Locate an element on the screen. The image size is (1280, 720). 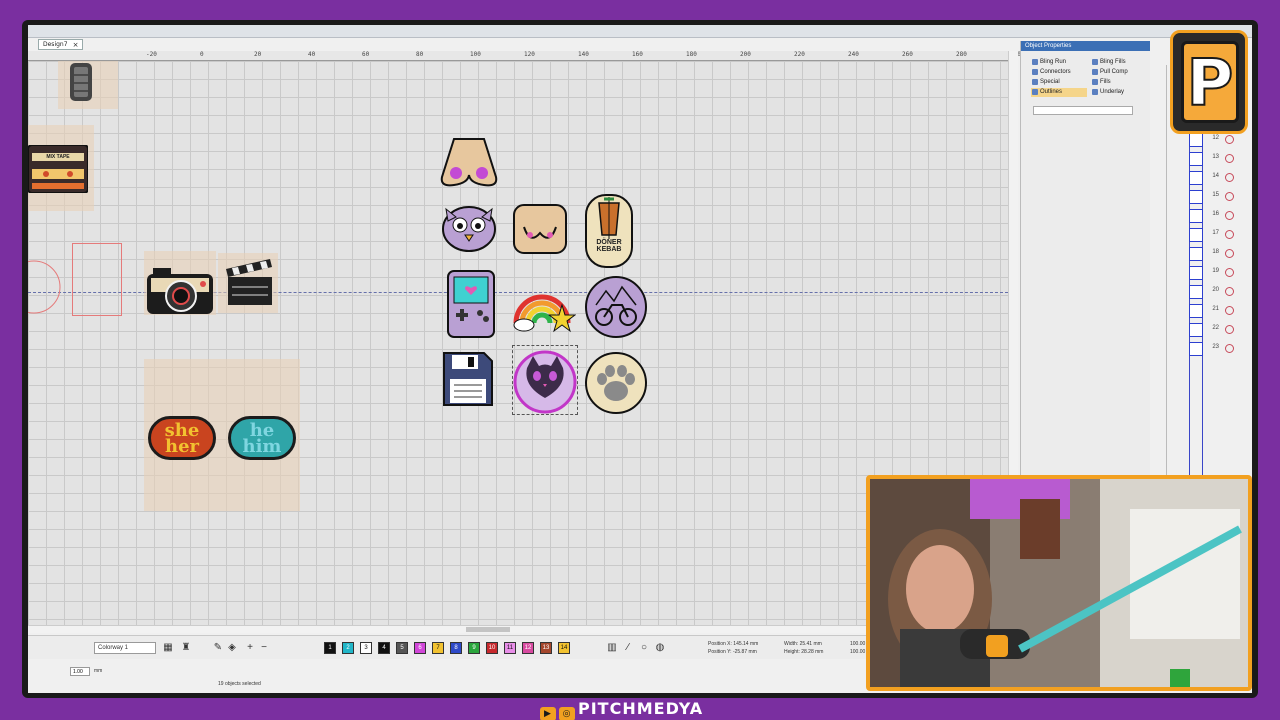
close-icon: × is located at coordinates (76, 45).